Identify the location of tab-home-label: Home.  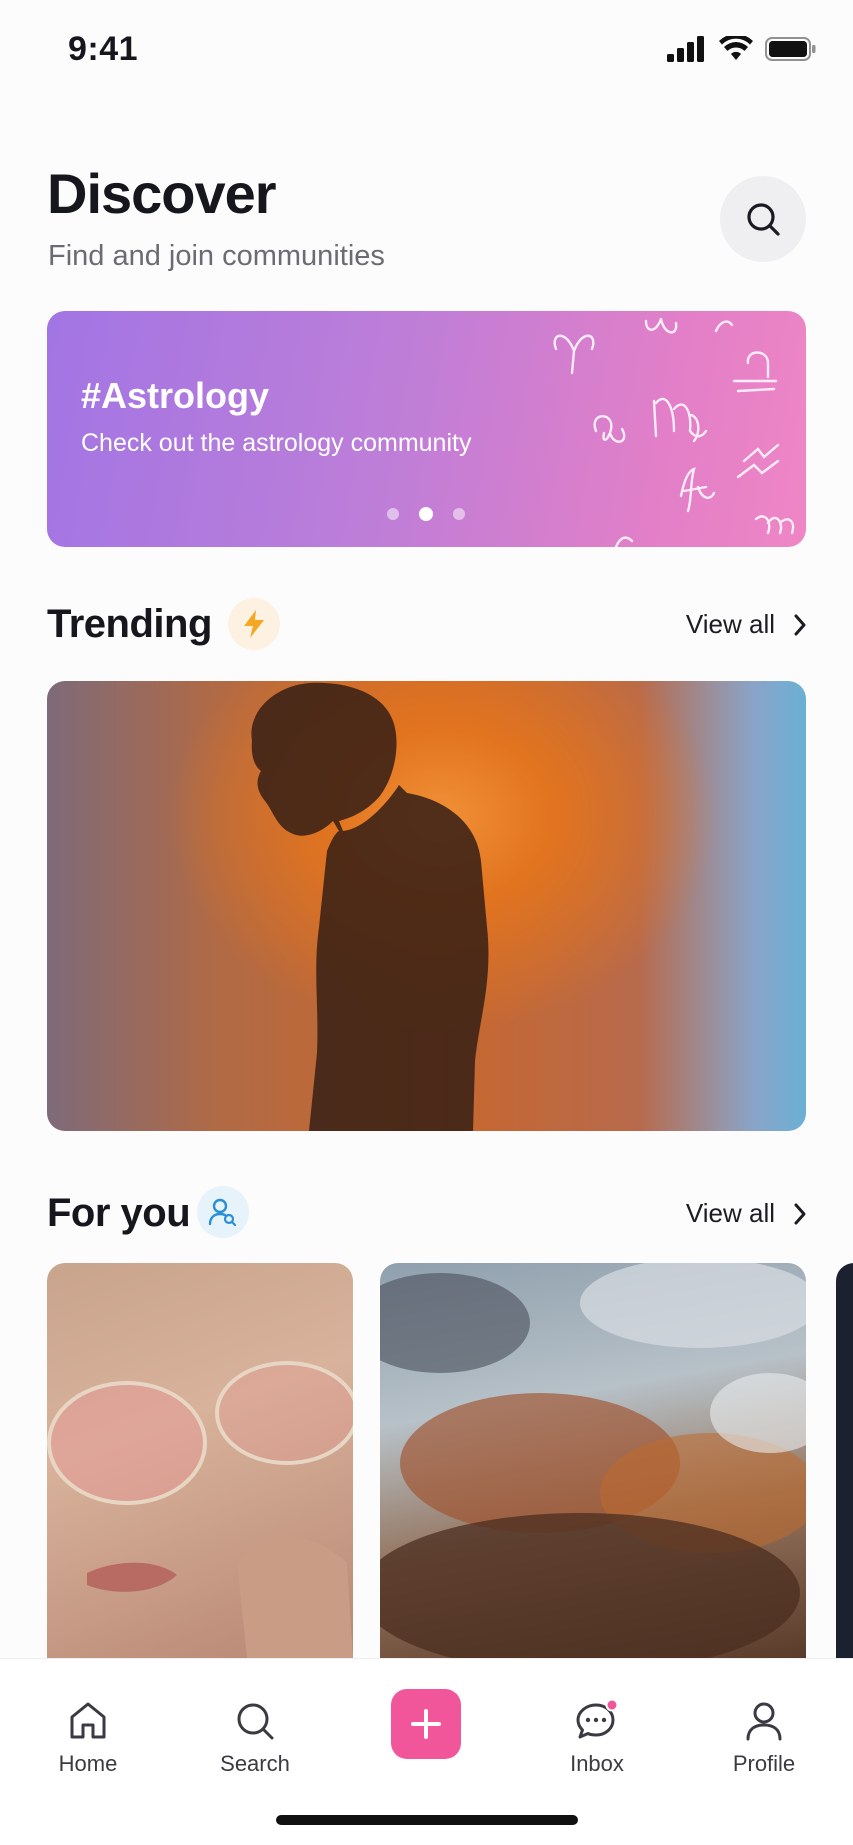
(88, 1763).